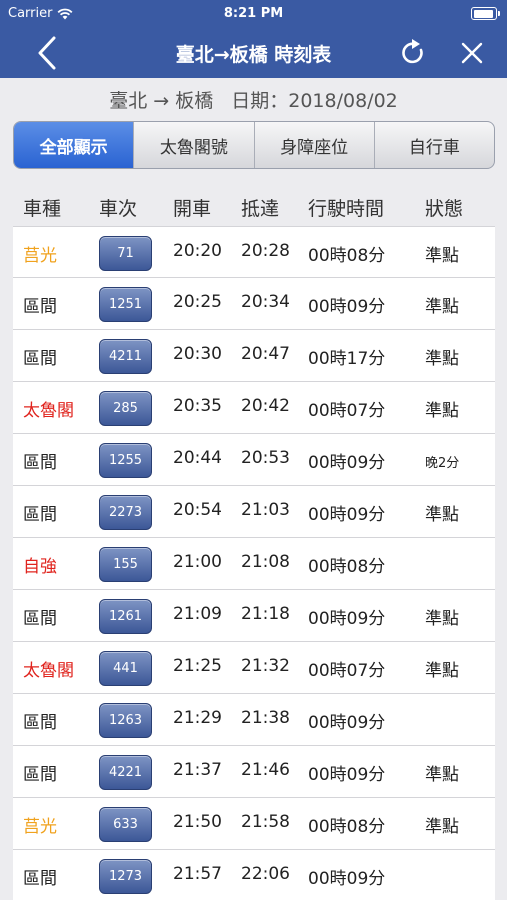  I want to click on train-row: 區間 1261 21:09 21:18 00時09分 準點, so click(254, 616).